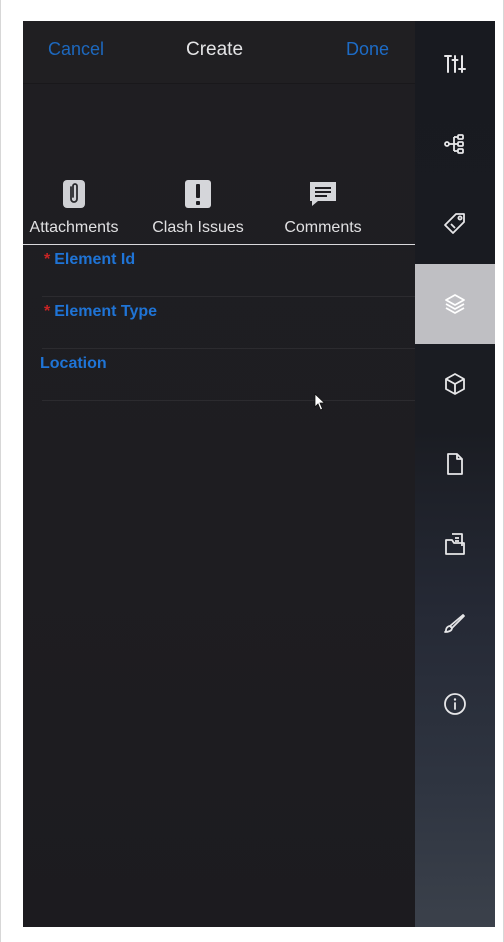 The image size is (504, 942). What do you see at coordinates (215, 49) in the screenshot?
I see `form-title: Create` at bounding box center [215, 49].